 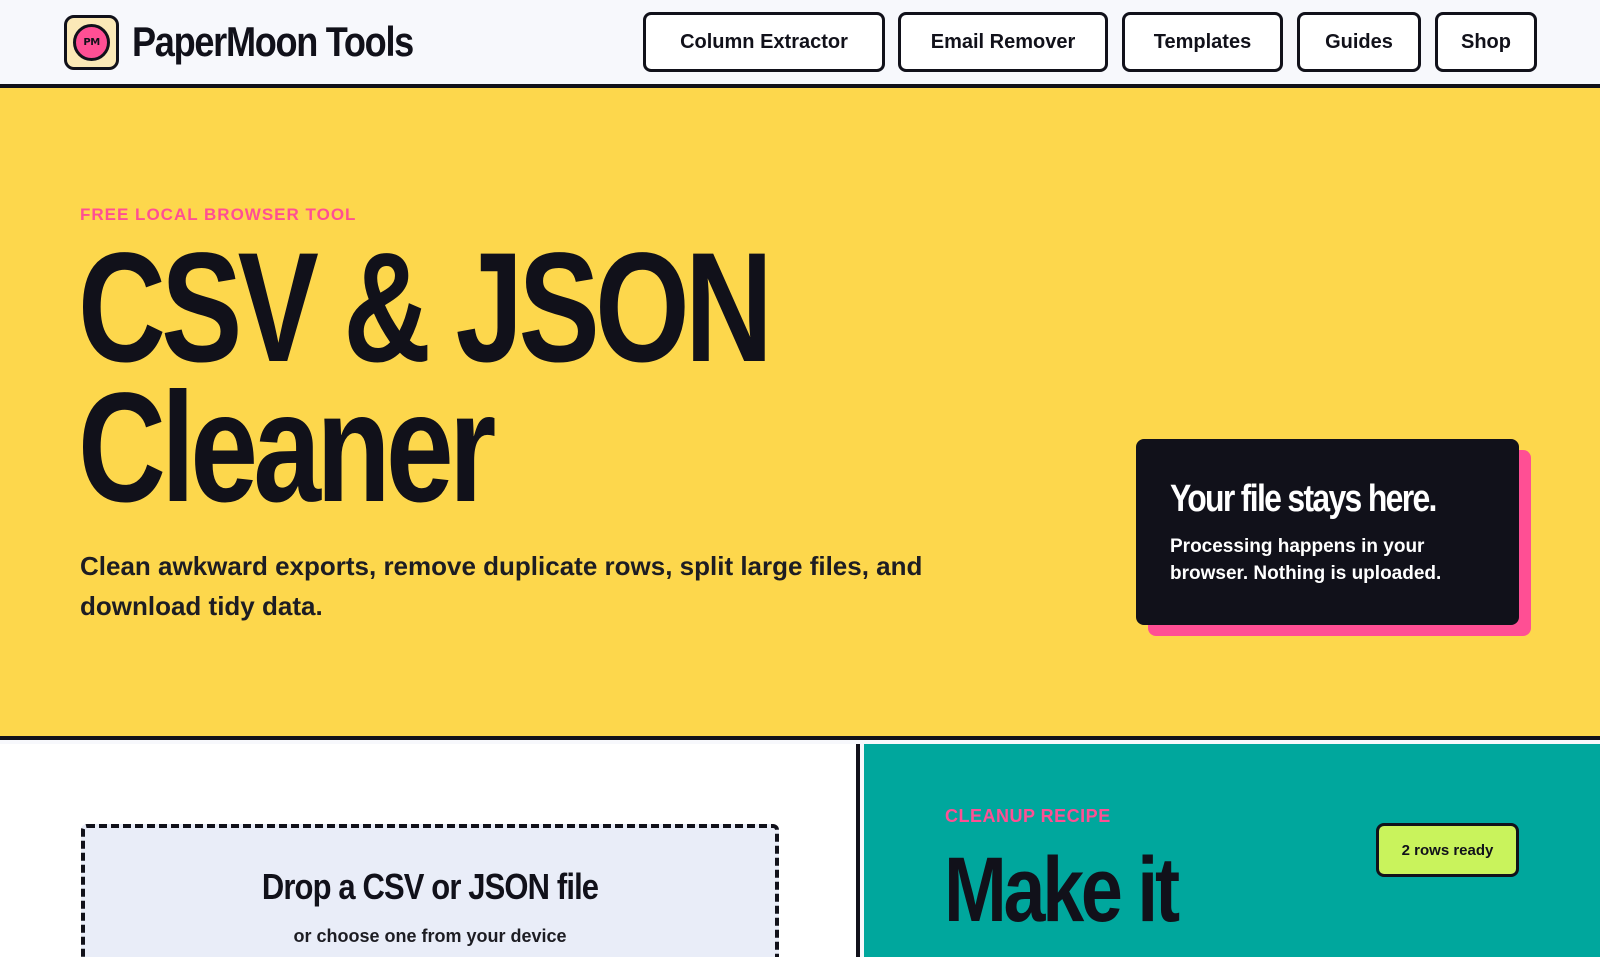 What do you see at coordinates (1486, 42) in the screenshot?
I see `nav-shop: Shop` at bounding box center [1486, 42].